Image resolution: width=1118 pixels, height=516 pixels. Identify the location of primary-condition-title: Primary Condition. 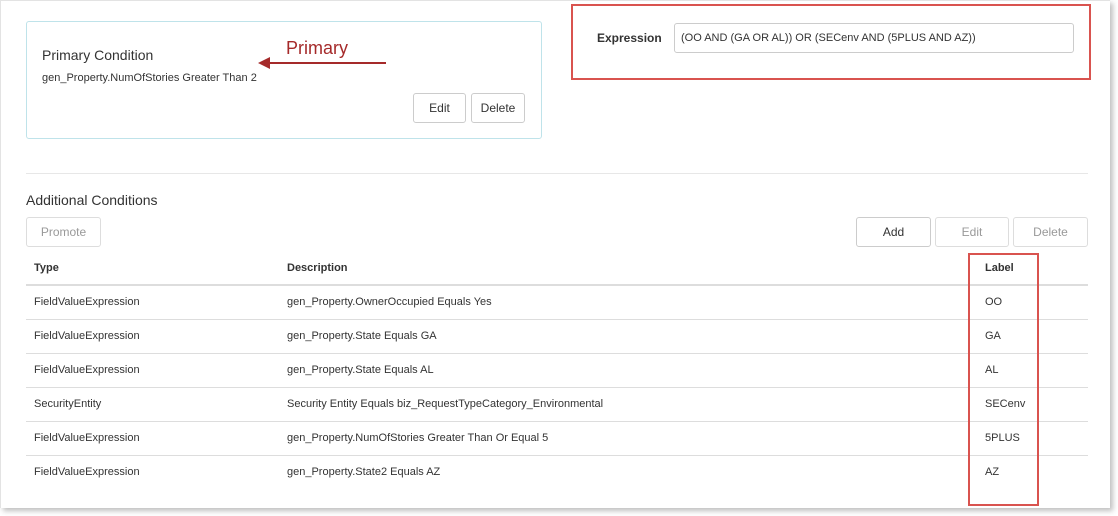
(98, 55).